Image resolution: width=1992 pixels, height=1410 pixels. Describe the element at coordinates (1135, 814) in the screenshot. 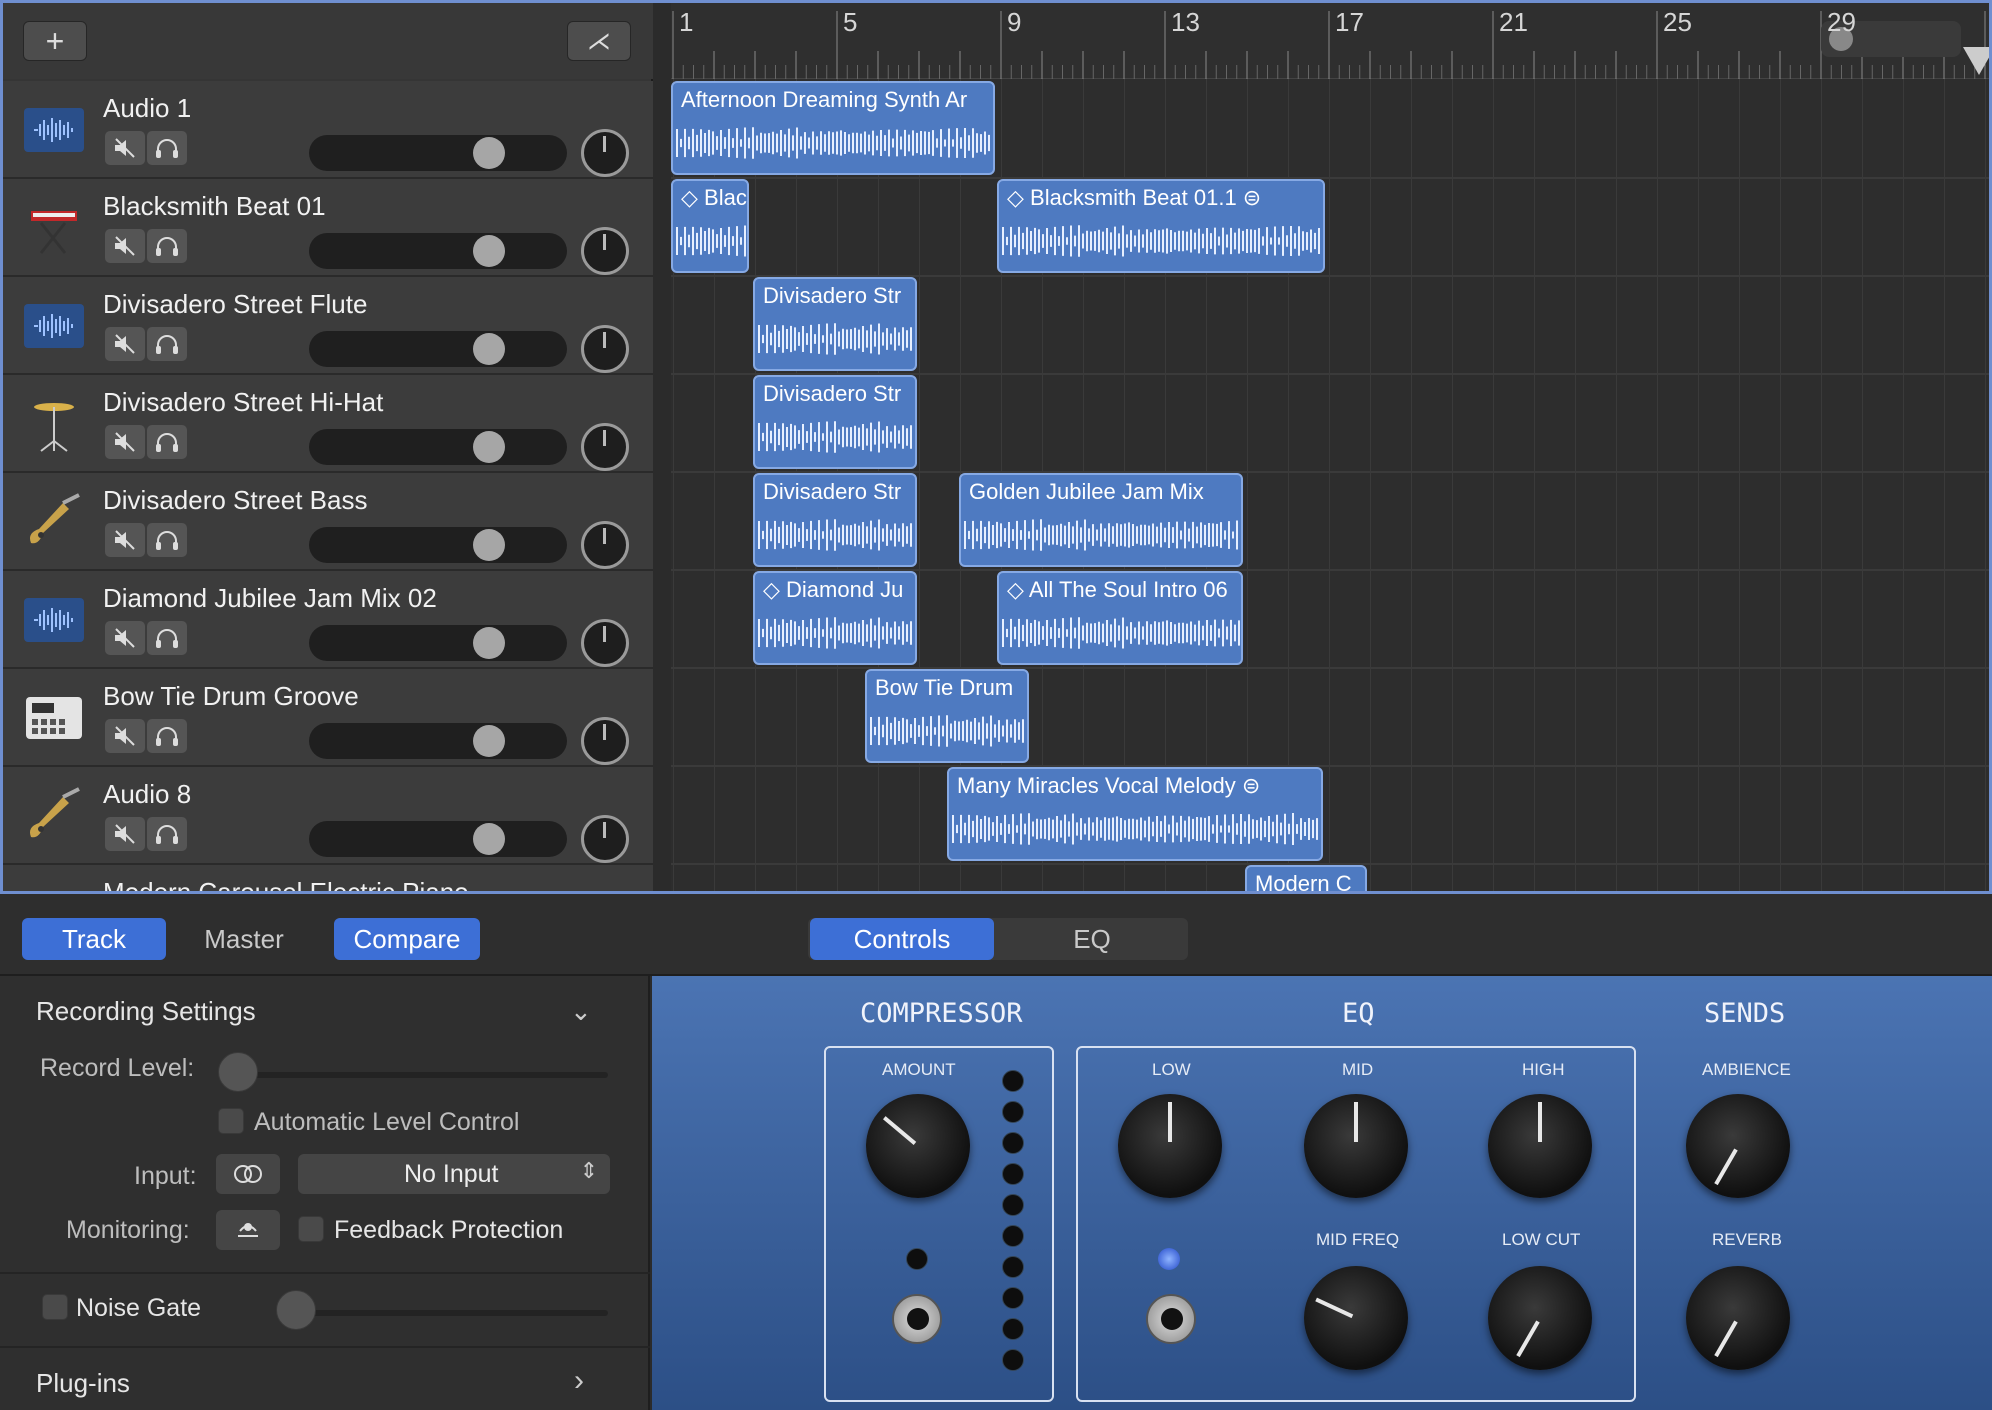

I see `audio-region: Many Miracles Vocal Melody ⊜` at that location.